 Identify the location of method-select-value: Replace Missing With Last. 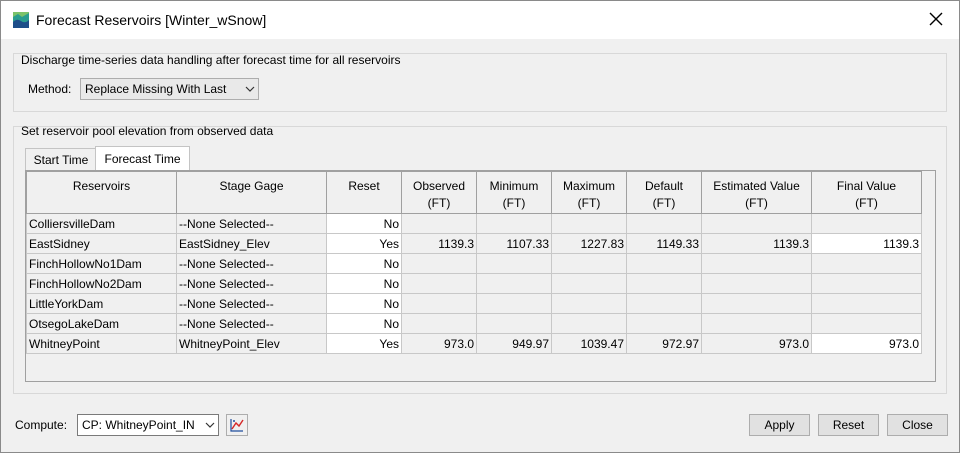
(156, 89).